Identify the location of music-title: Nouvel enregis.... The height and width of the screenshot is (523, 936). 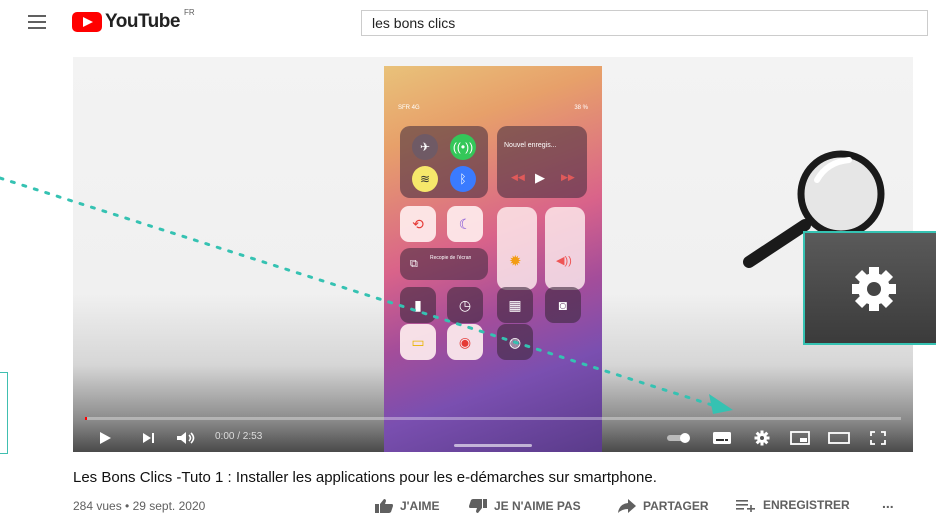
(530, 145).